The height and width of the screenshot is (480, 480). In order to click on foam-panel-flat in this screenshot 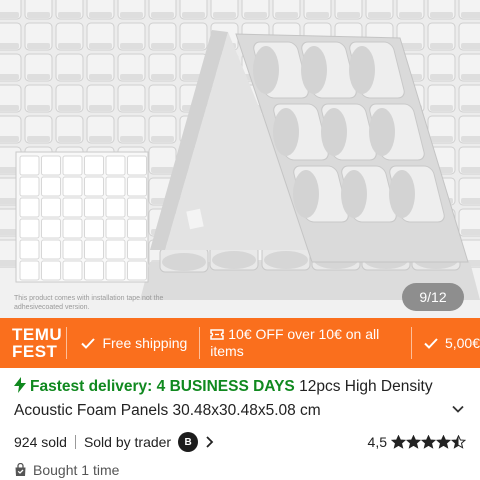, I will do `click(82, 217)`.